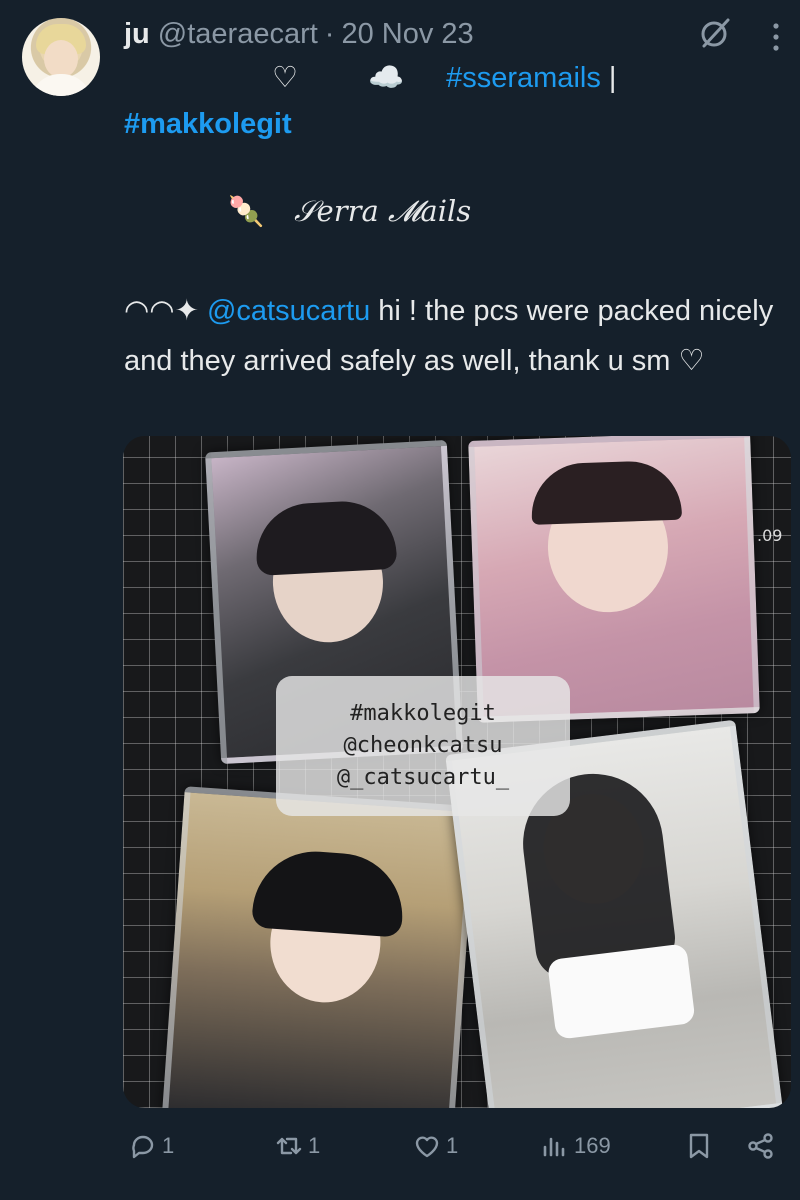 Image resolution: width=800 pixels, height=1200 pixels. I want to click on body-prefix: ◠◠✦, so click(161, 311).